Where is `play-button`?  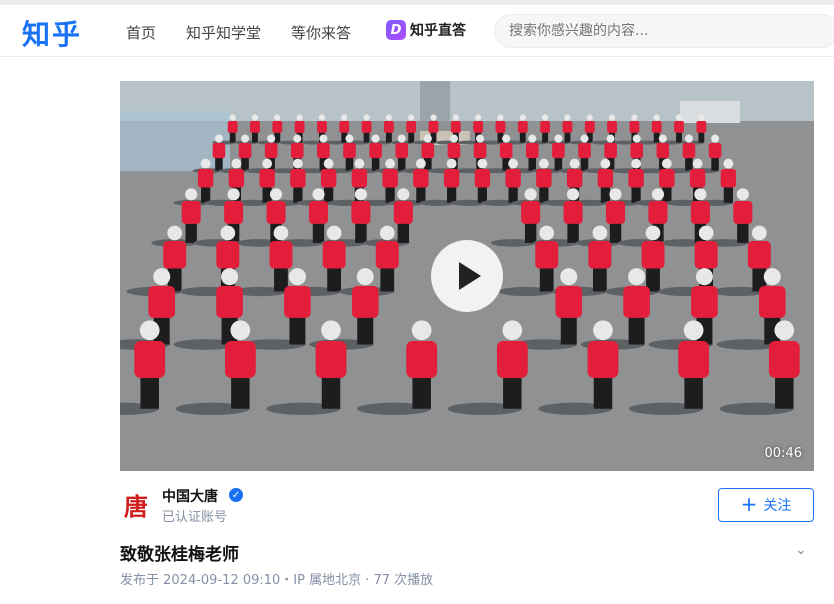 play-button is located at coordinates (467, 276).